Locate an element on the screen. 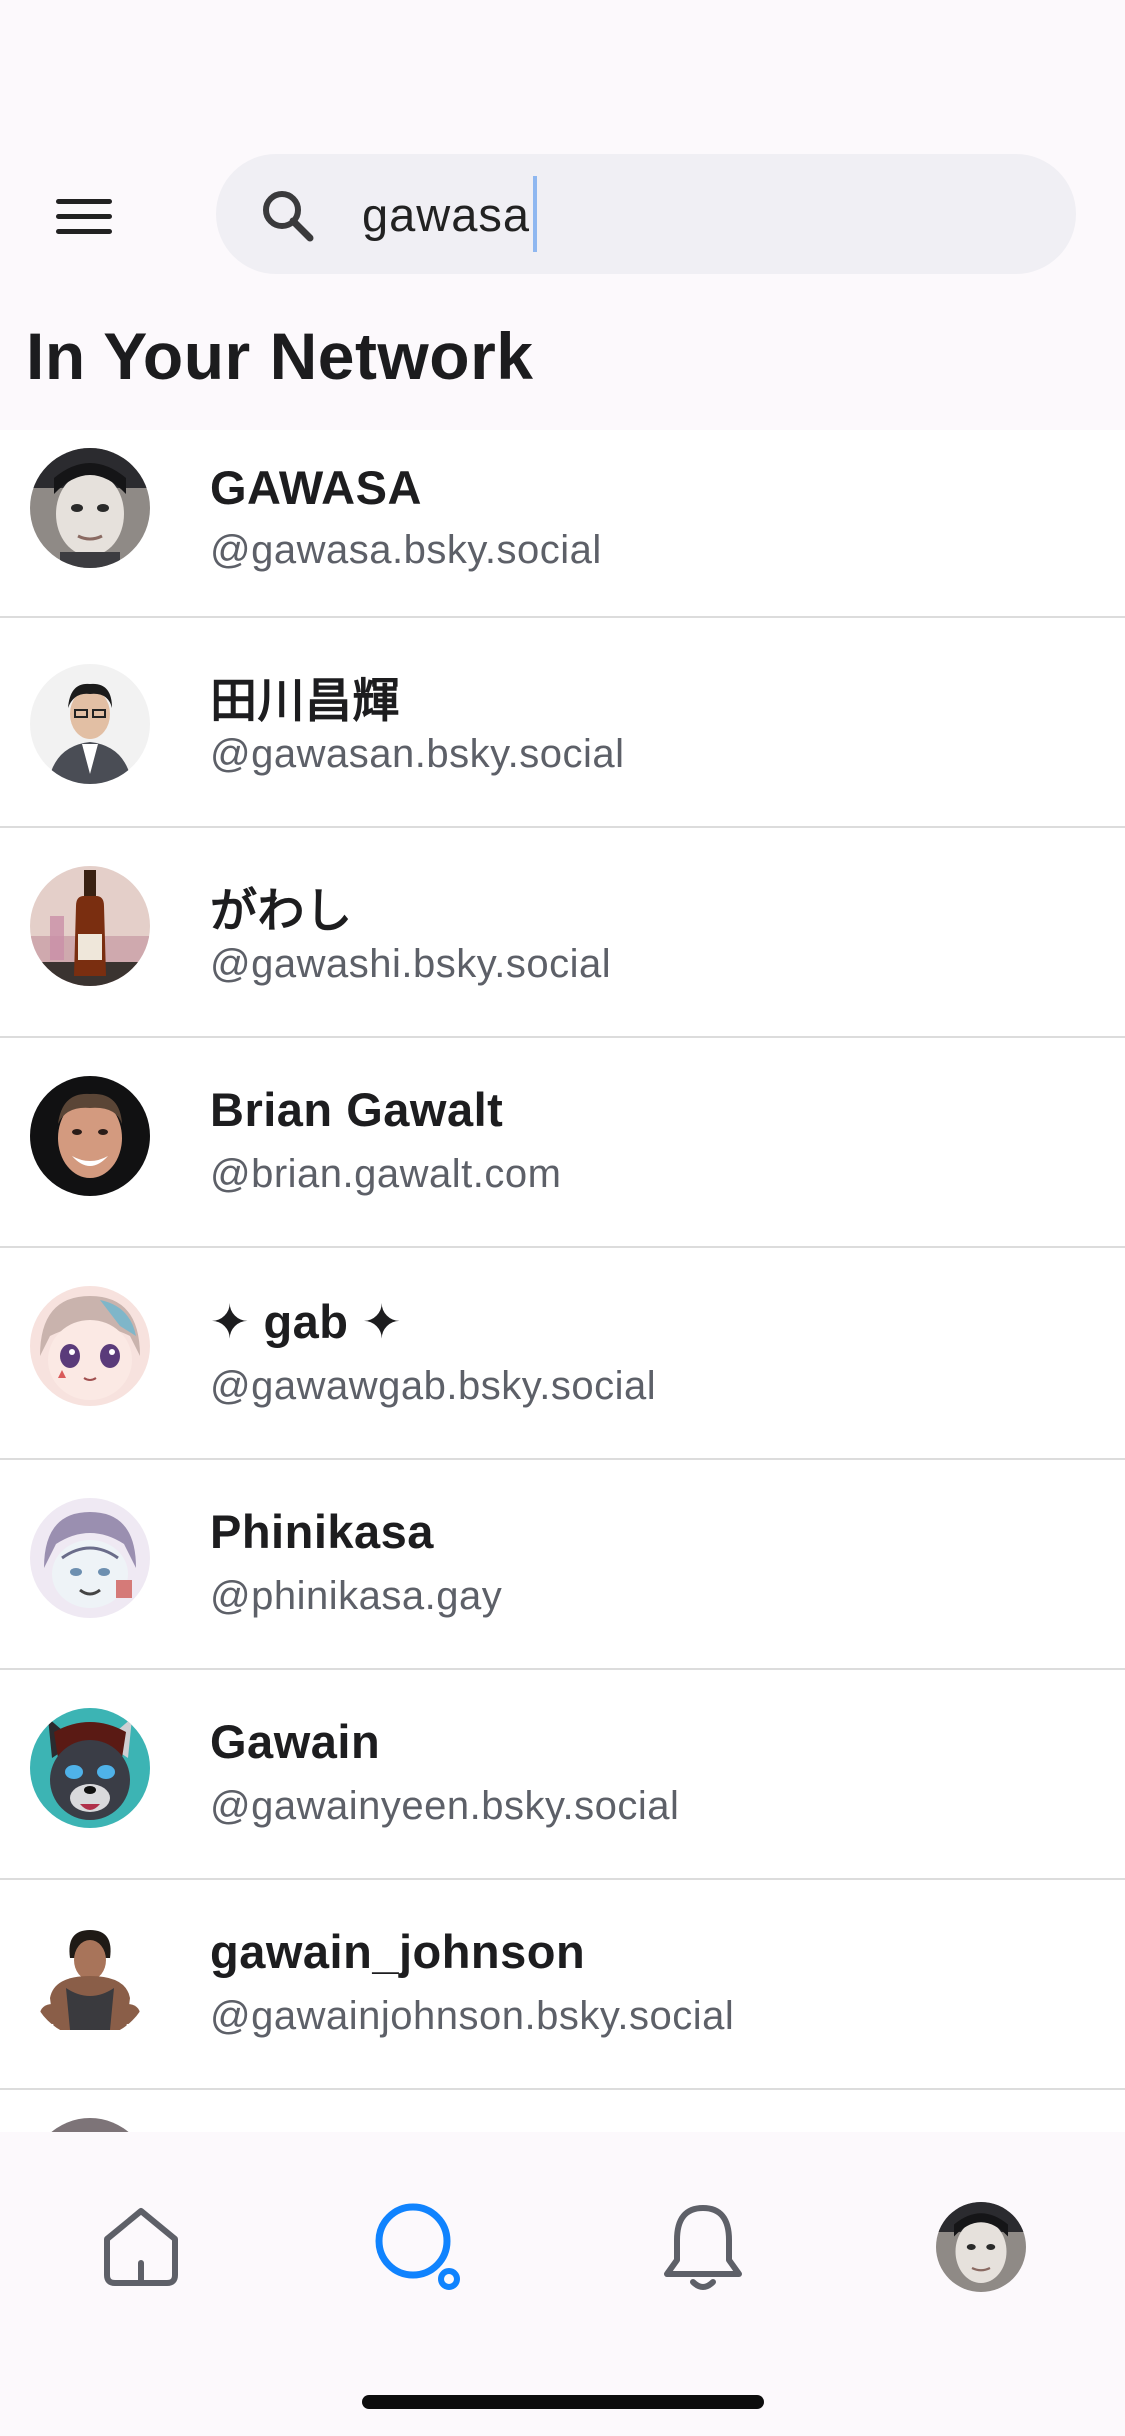 The width and height of the screenshot is (1125, 2436). search-field: gawasa is located at coordinates (646, 214).